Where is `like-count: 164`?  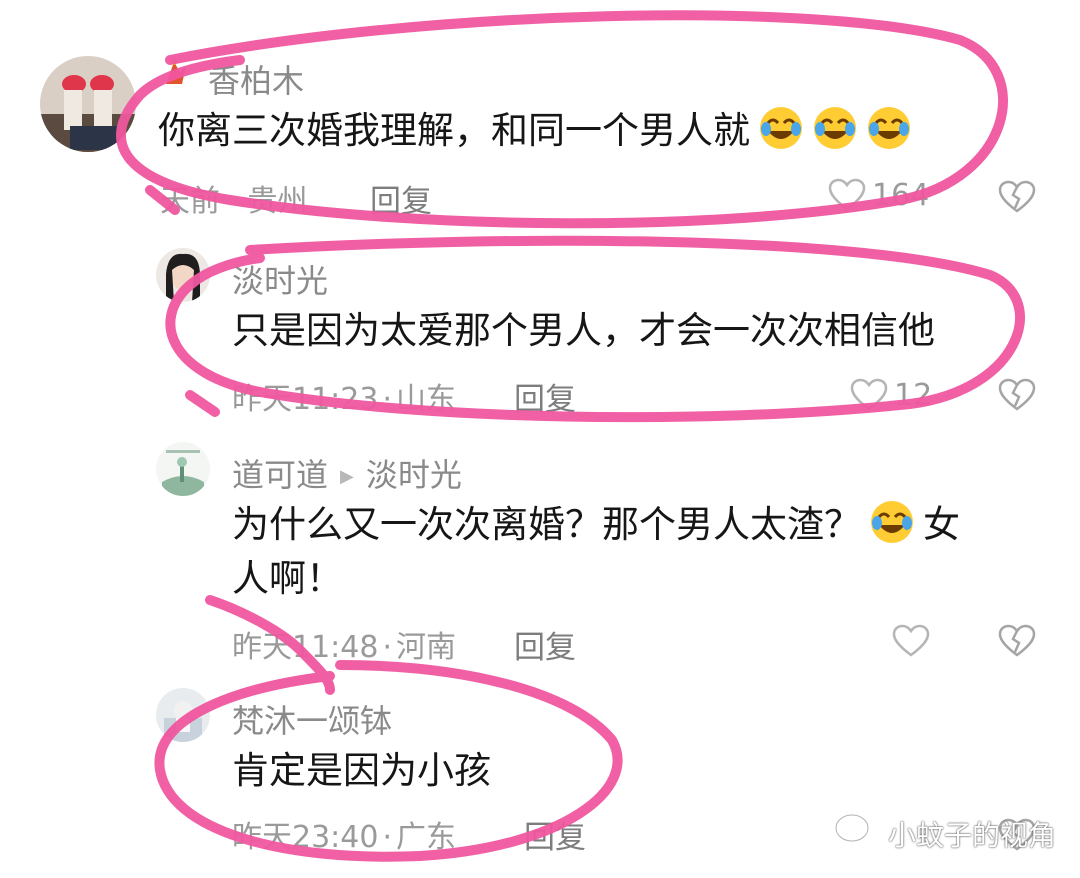 like-count: 164 is located at coordinates (901, 195).